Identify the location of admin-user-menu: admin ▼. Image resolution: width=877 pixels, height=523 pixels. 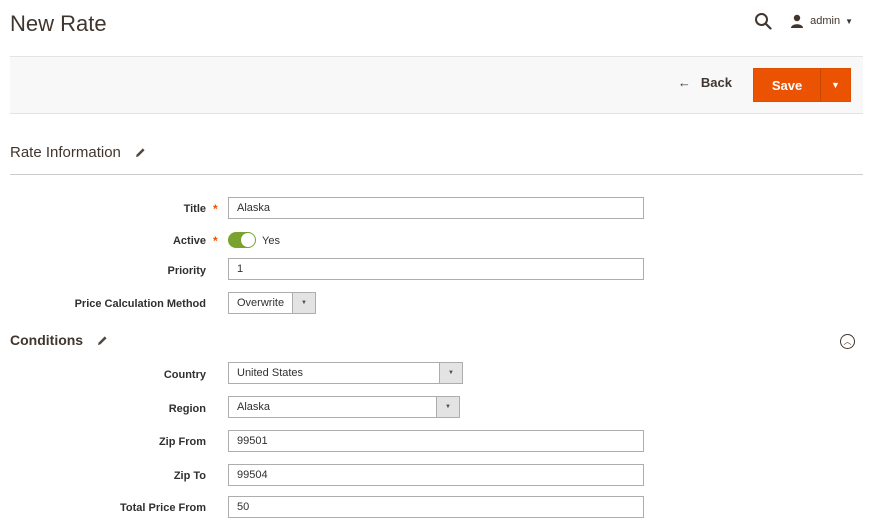
(821, 21).